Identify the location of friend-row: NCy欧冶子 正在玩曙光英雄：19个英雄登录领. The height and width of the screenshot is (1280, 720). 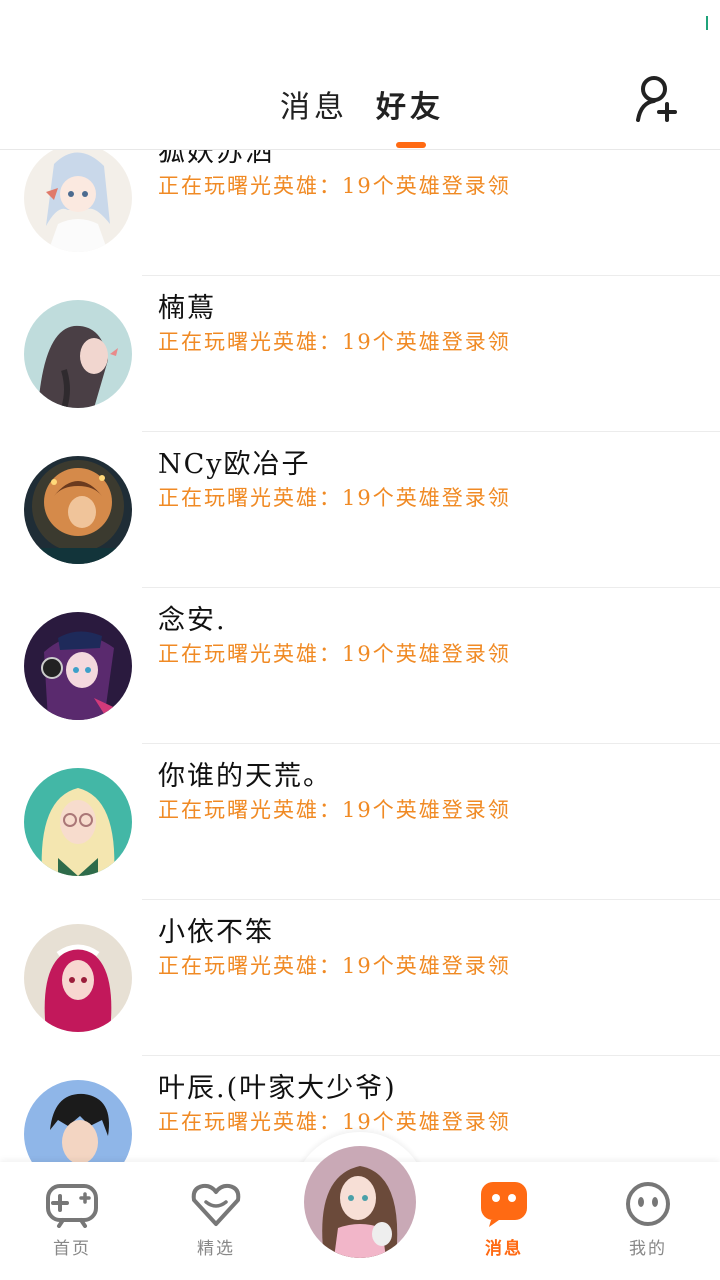
(360, 510).